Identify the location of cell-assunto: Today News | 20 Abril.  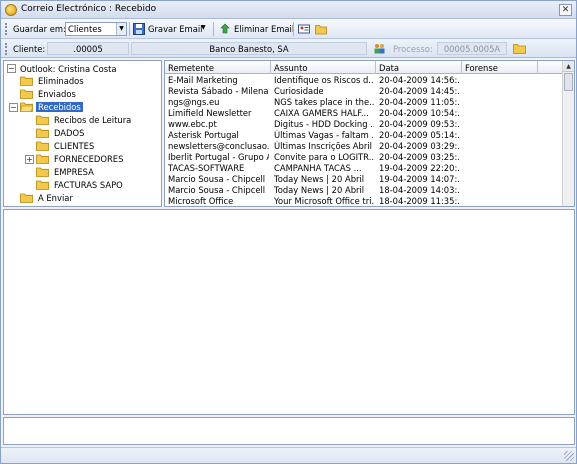
(319, 190).